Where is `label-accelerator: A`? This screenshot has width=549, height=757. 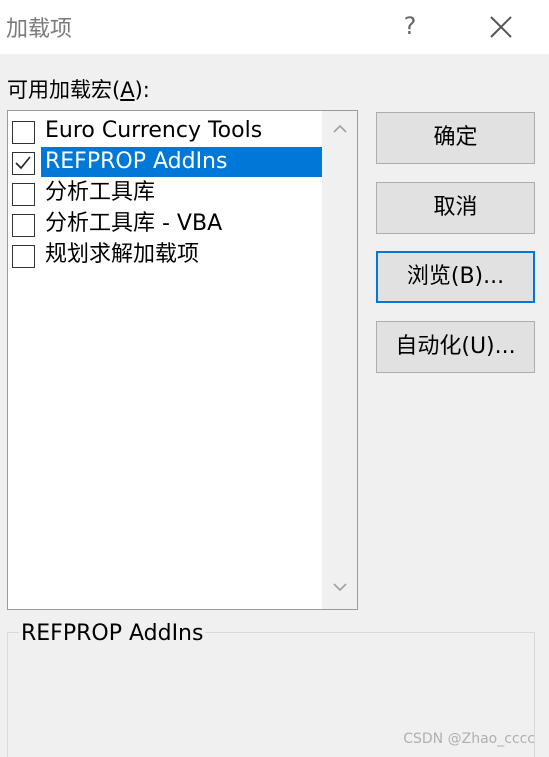 label-accelerator: A is located at coordinates (127, 90).